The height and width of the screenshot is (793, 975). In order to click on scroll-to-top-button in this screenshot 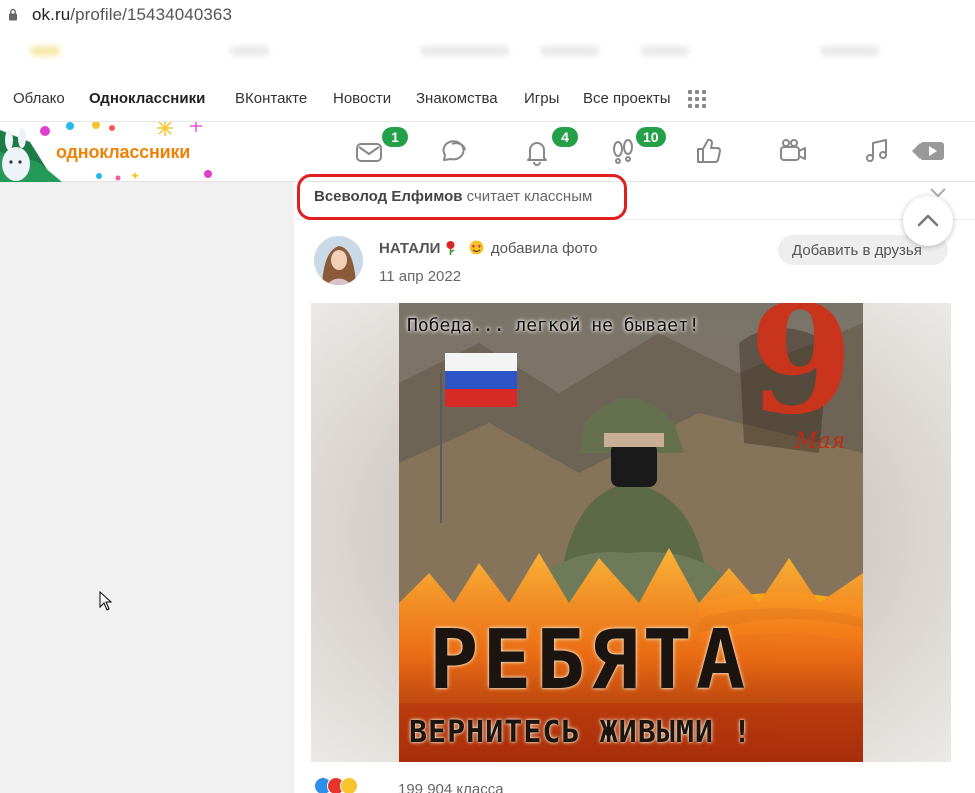, I will do `click(928, 221)`.